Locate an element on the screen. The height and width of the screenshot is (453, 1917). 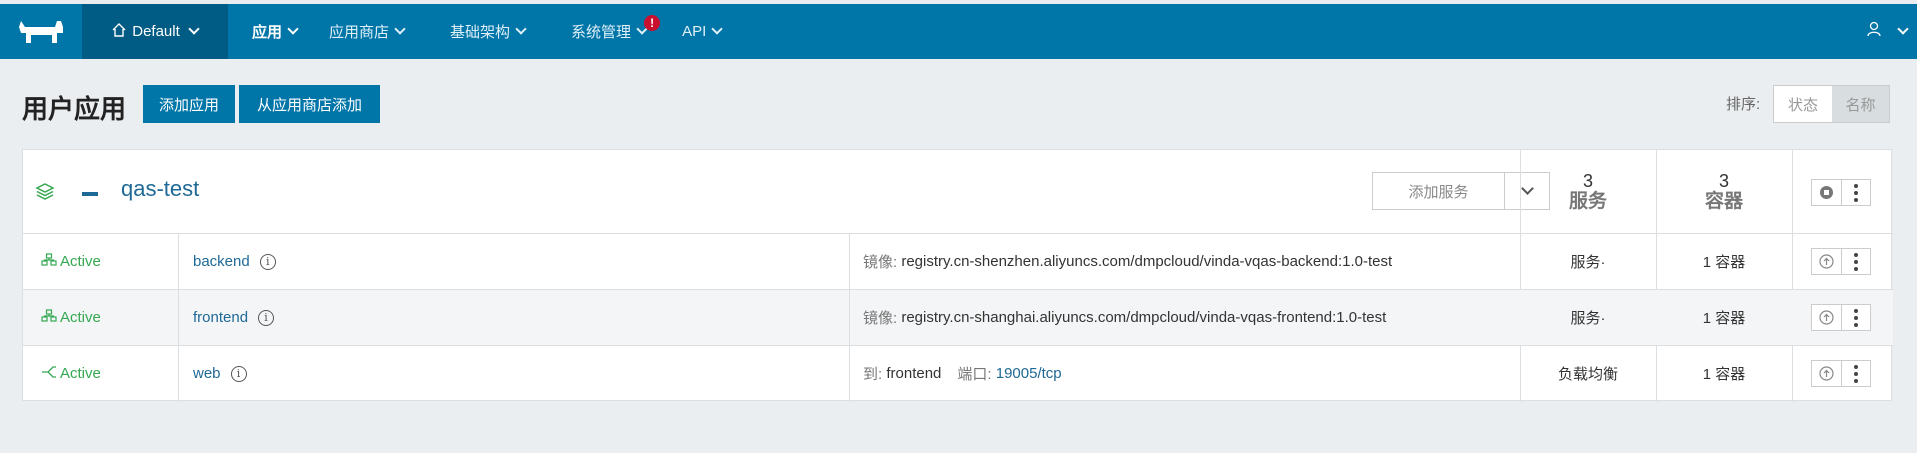
sort-by-name-button: 名称 is located at coordinates (1860, 104).